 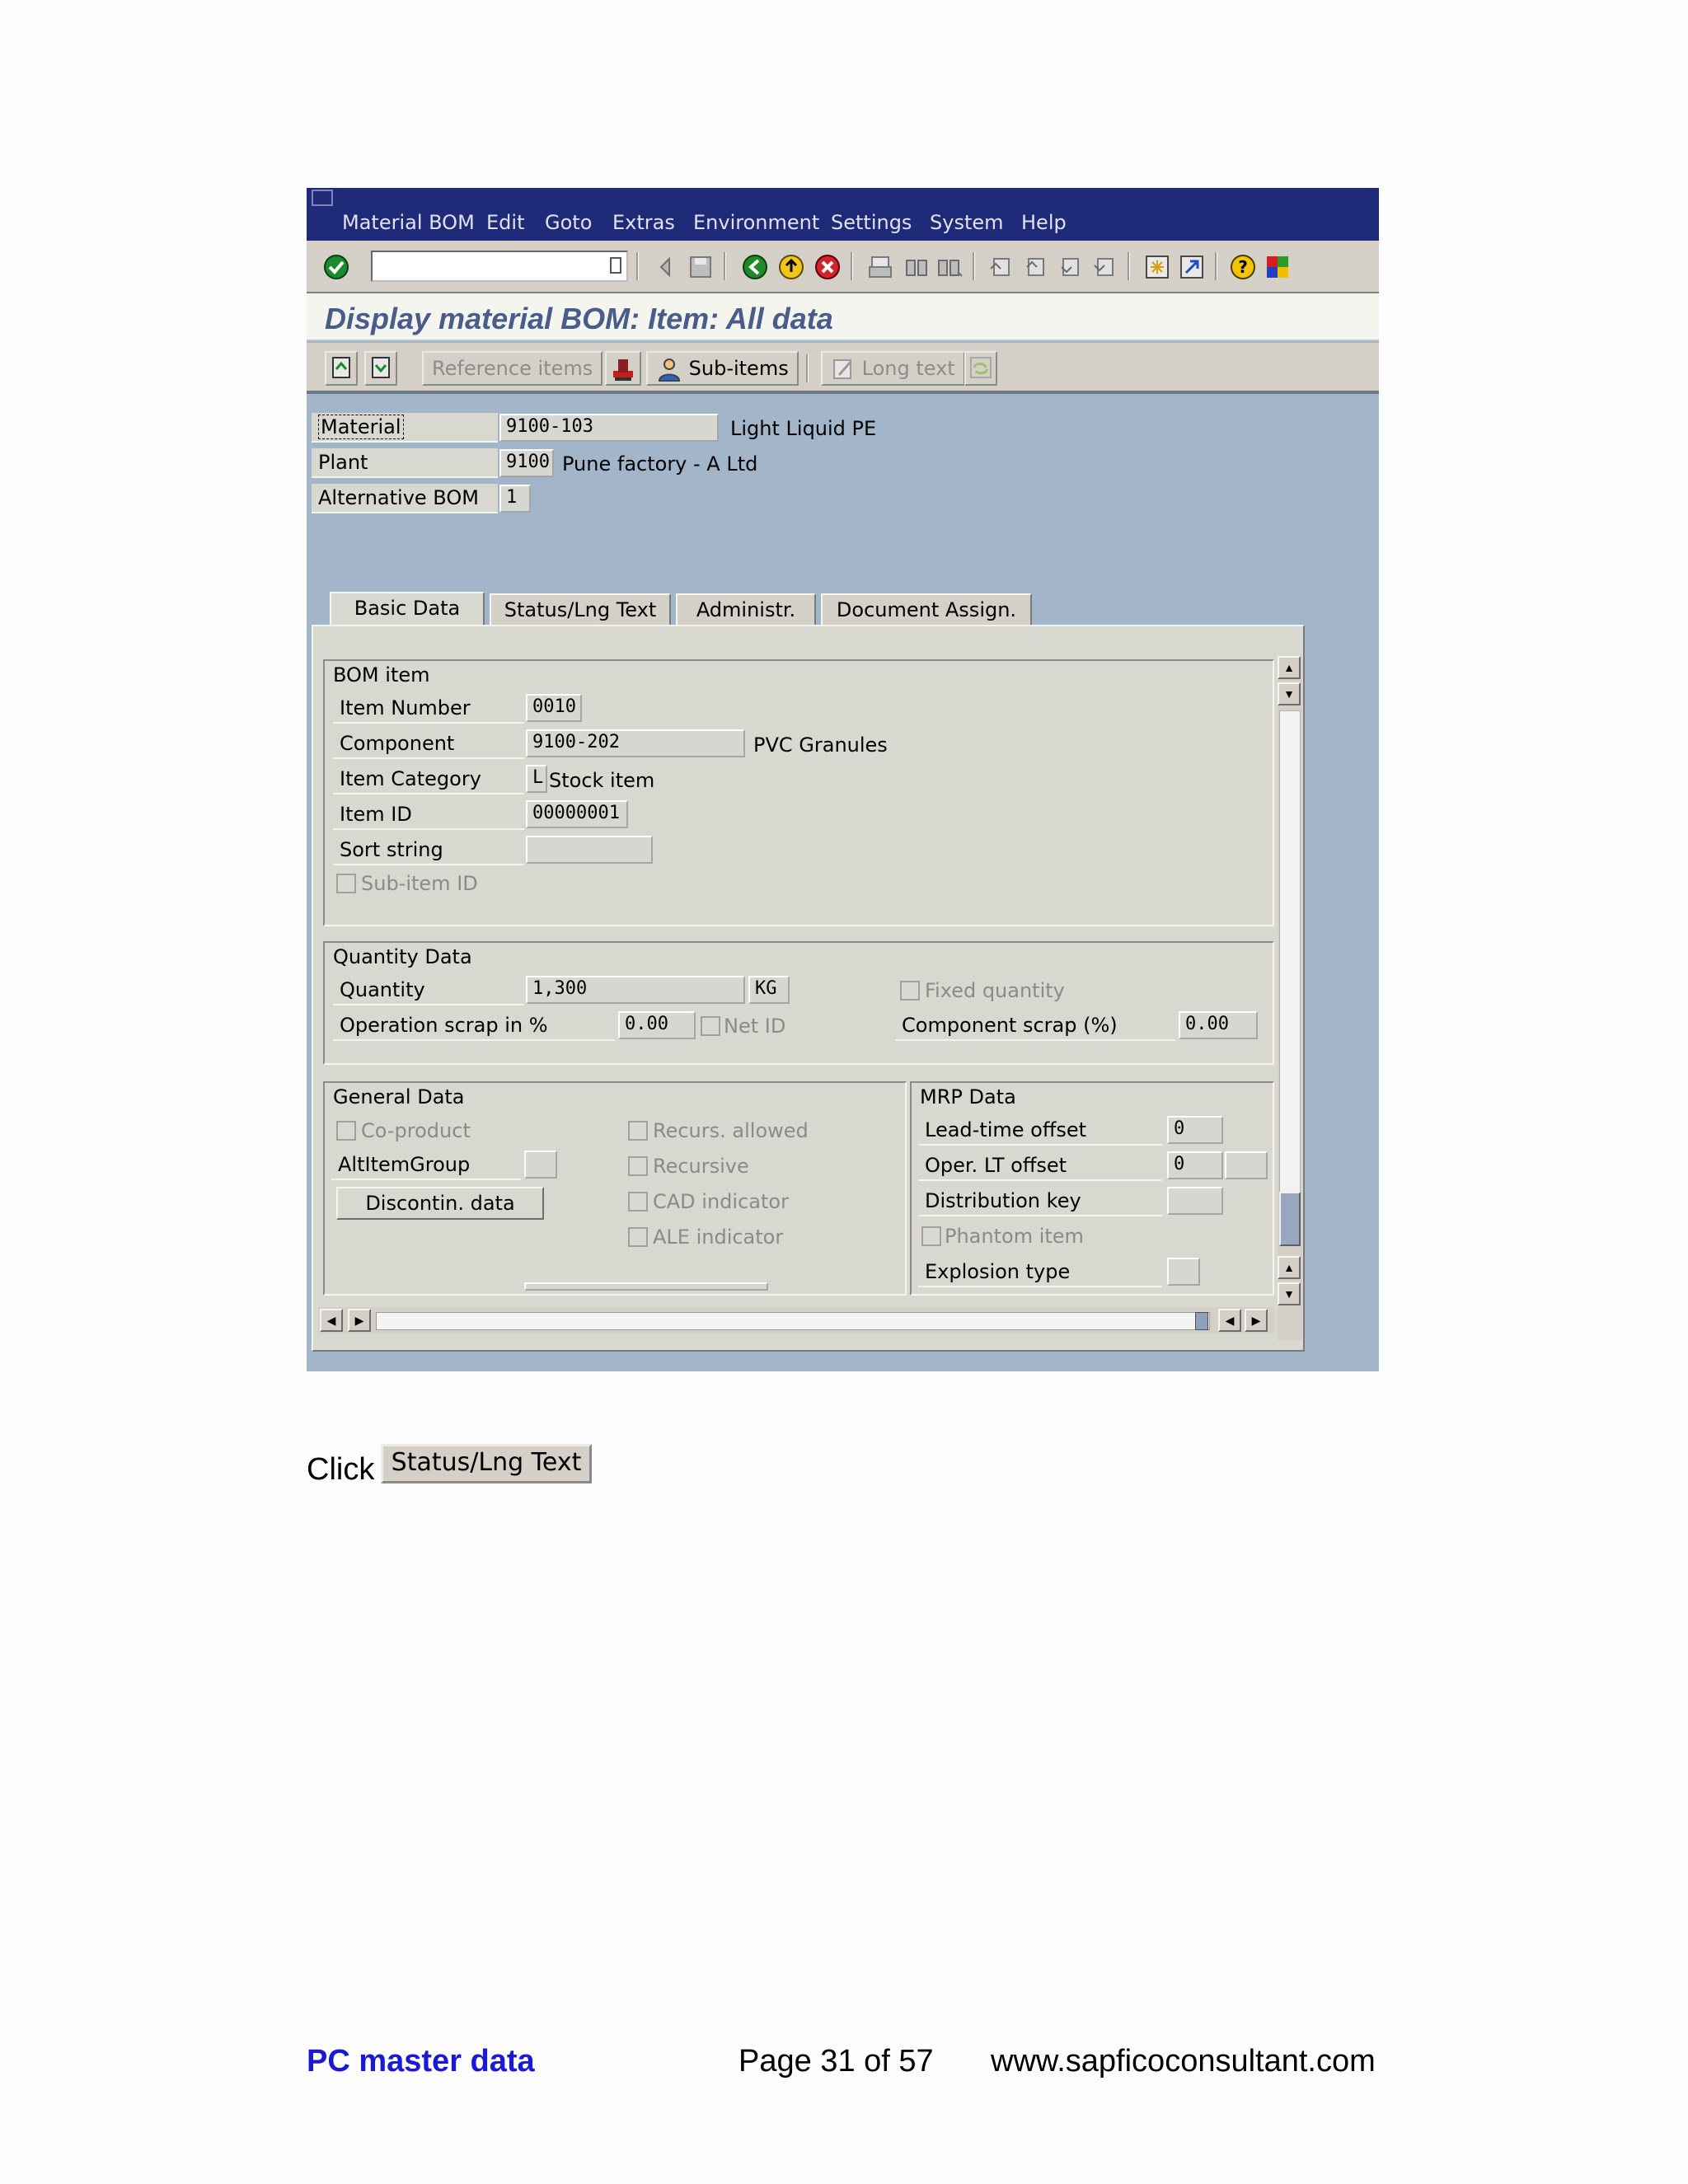 What do you see at coordinates (769, 990) in the screenshot?
I see `unit-field: KG` at bounding box center [769, 990].